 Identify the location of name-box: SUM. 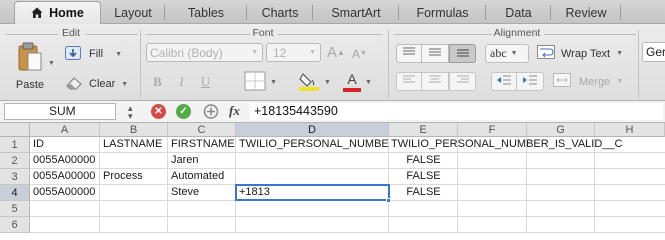
(60, 111).